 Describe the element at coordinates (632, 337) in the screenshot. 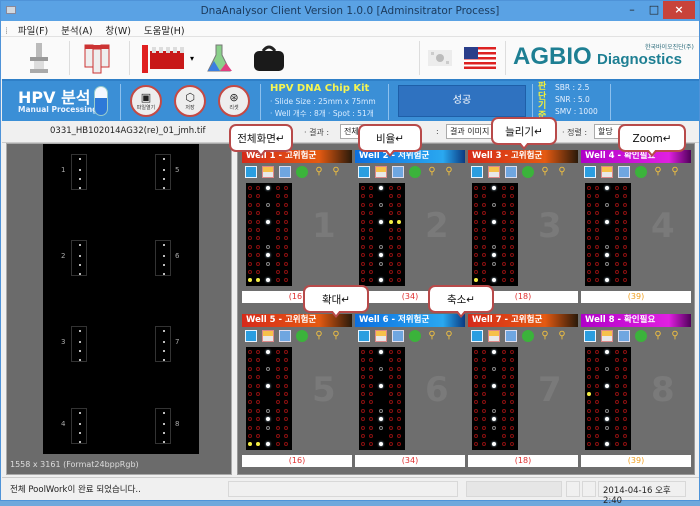

I see `well-toolbar: ⚲ ⚲` at that location.